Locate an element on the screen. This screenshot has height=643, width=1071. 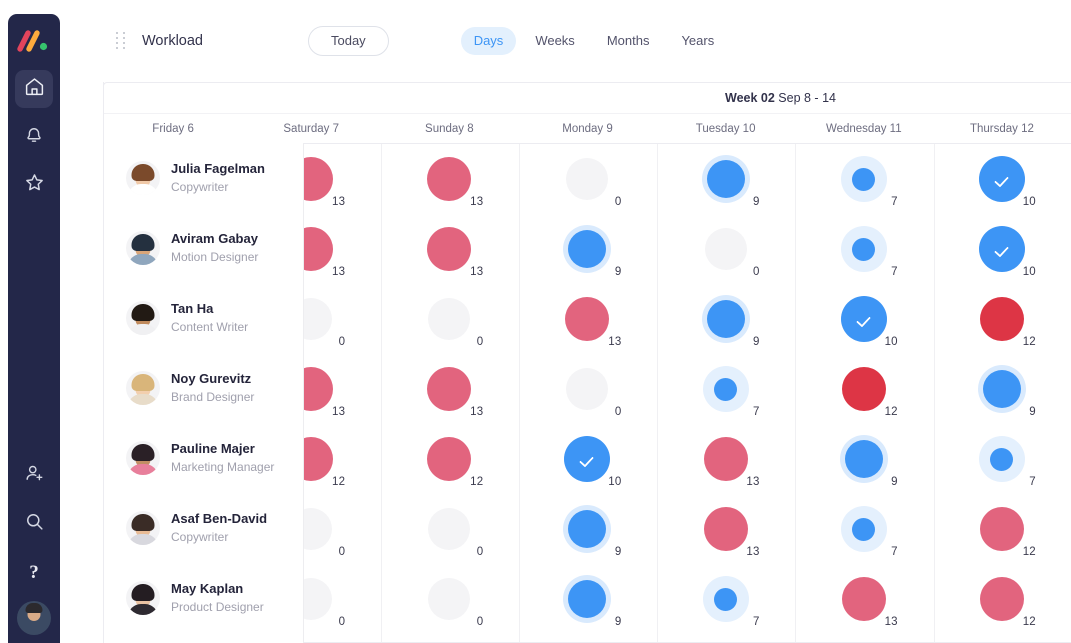
drag-handle-icon is located at coordinates (122, 40).